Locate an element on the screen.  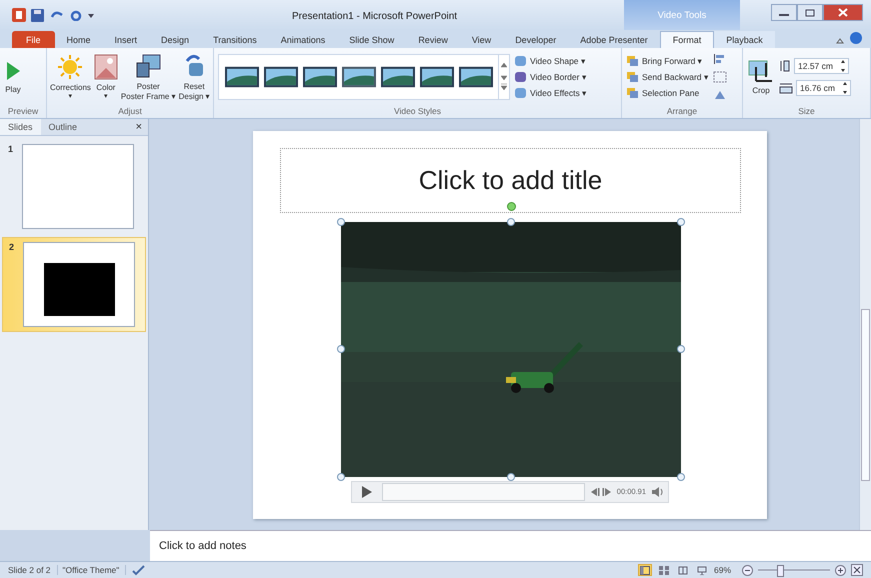
vertical-scrollbar is located at coordinates (865, 324).